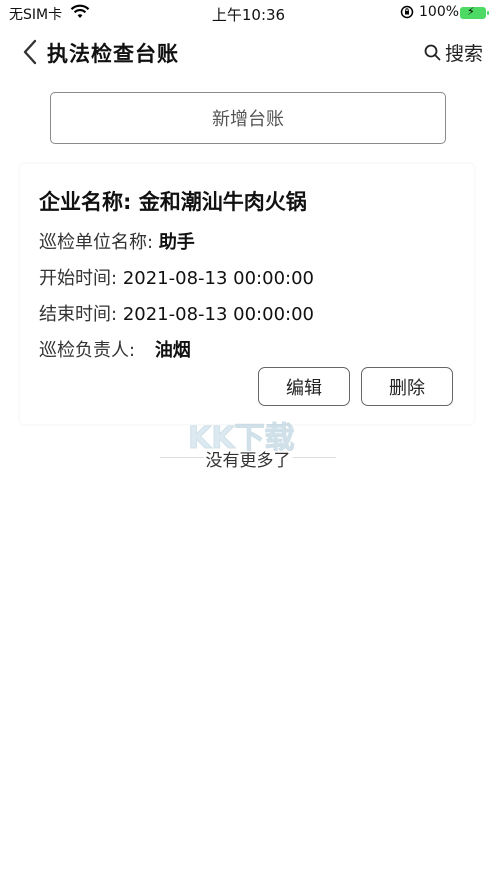 Image resolution: width=497 pixels, height=883 pixels. I want to click on end-time-value: 2021-08-13 00:00:00, so click(218, 314).